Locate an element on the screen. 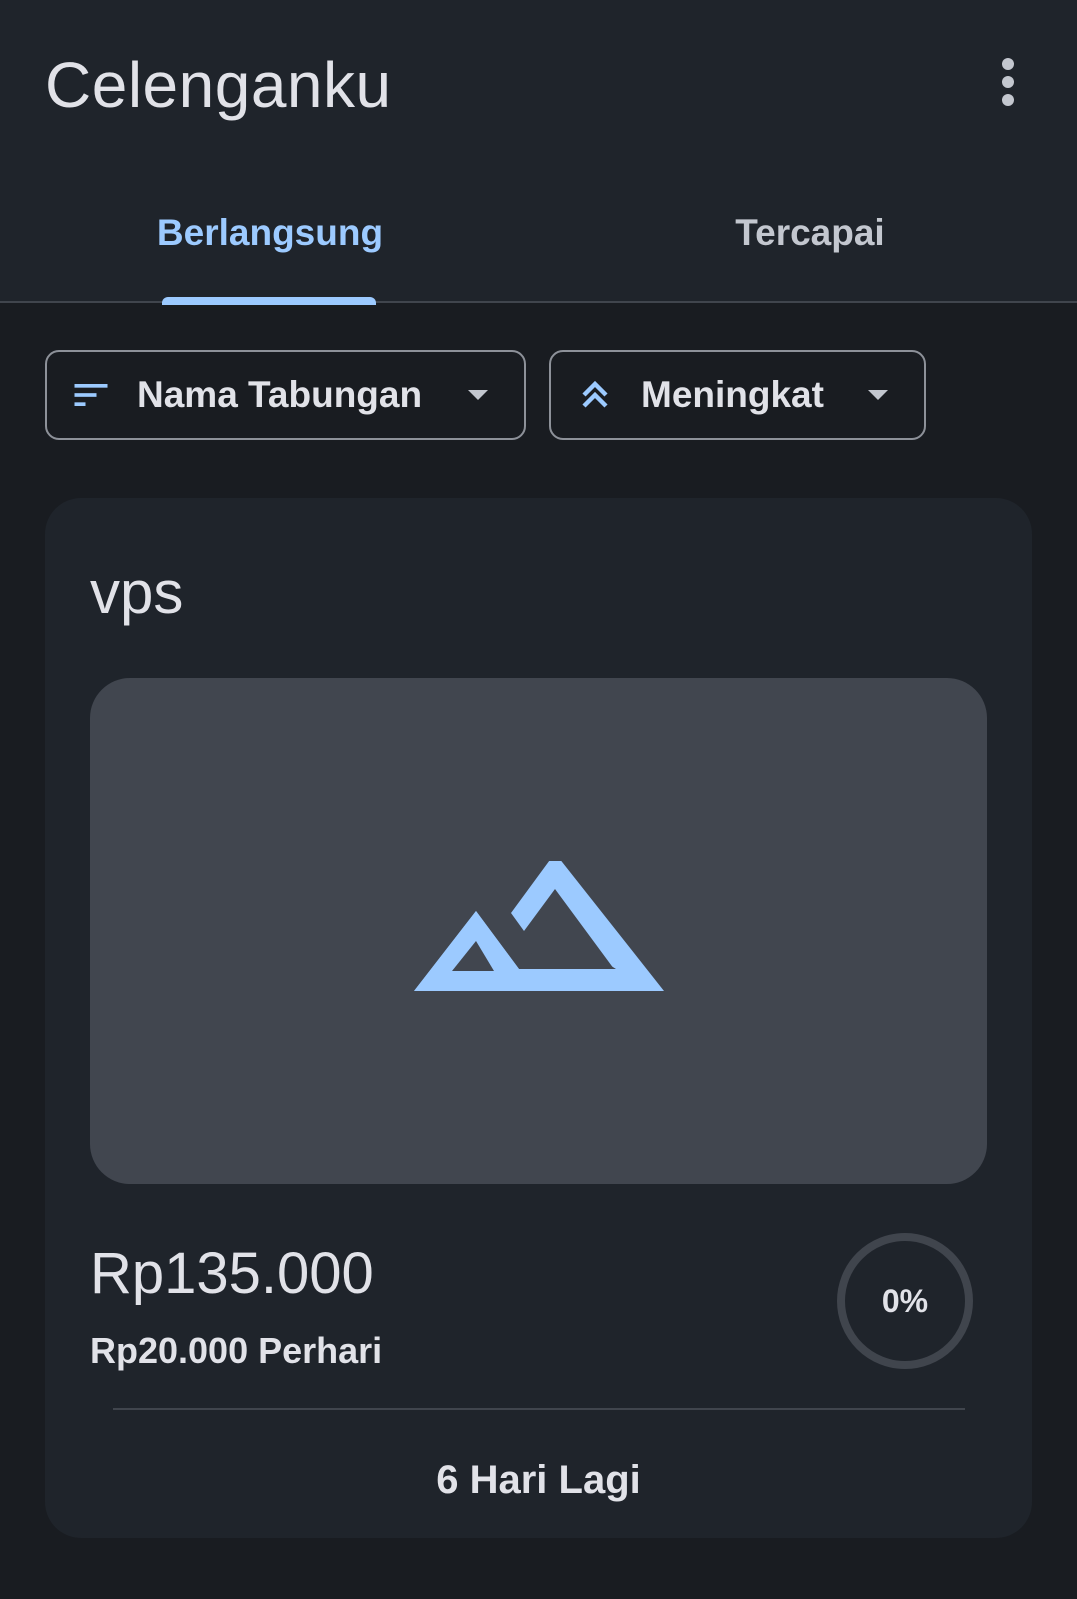  double-chevron-up-icon is located at coordinates (595, 394).